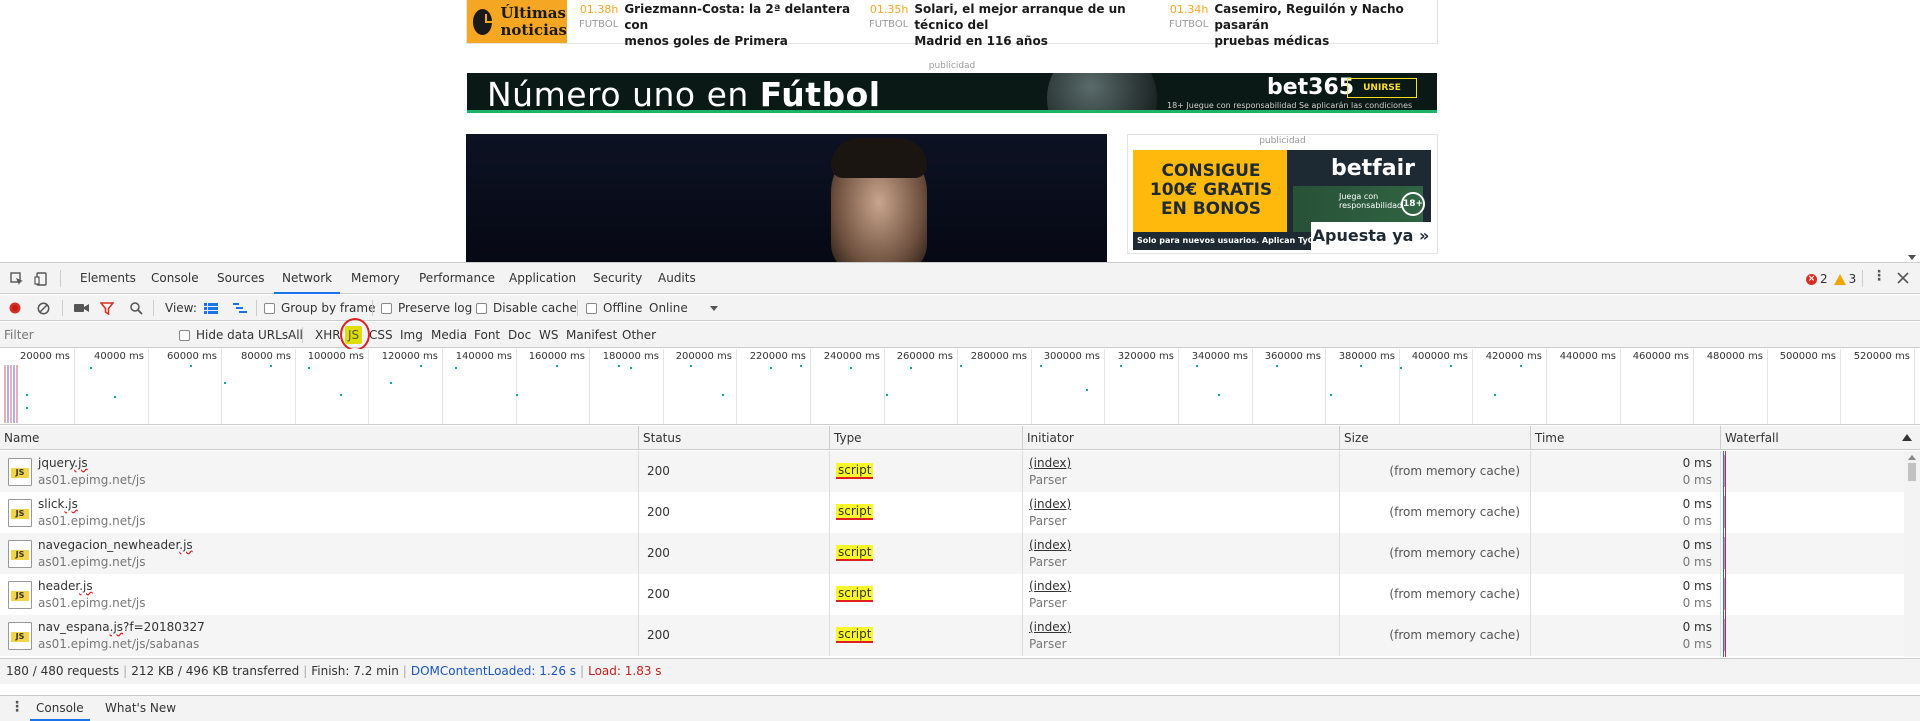 This screenshot has height=721, width=1920. What do you see at coordinates (41, 279) in the screenshot?
I see `device-toolbar-icon` at bounding box center [41, 279].